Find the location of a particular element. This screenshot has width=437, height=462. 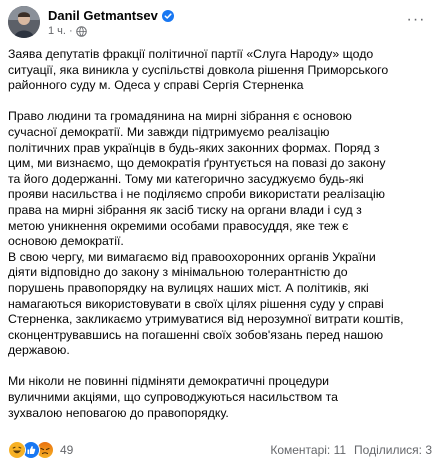

post-meta: 1 ч. · is located at coordinates (67, 31).